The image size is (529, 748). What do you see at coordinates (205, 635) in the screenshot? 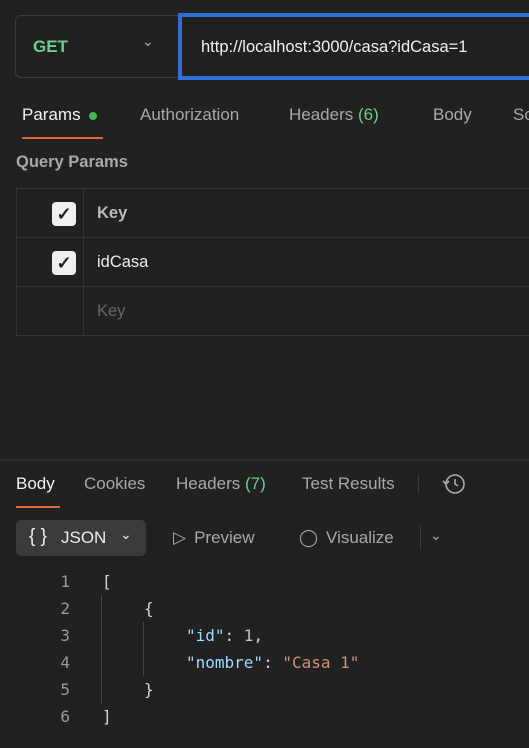
I see `json-key: "id"` at bounding box center [205, 635].